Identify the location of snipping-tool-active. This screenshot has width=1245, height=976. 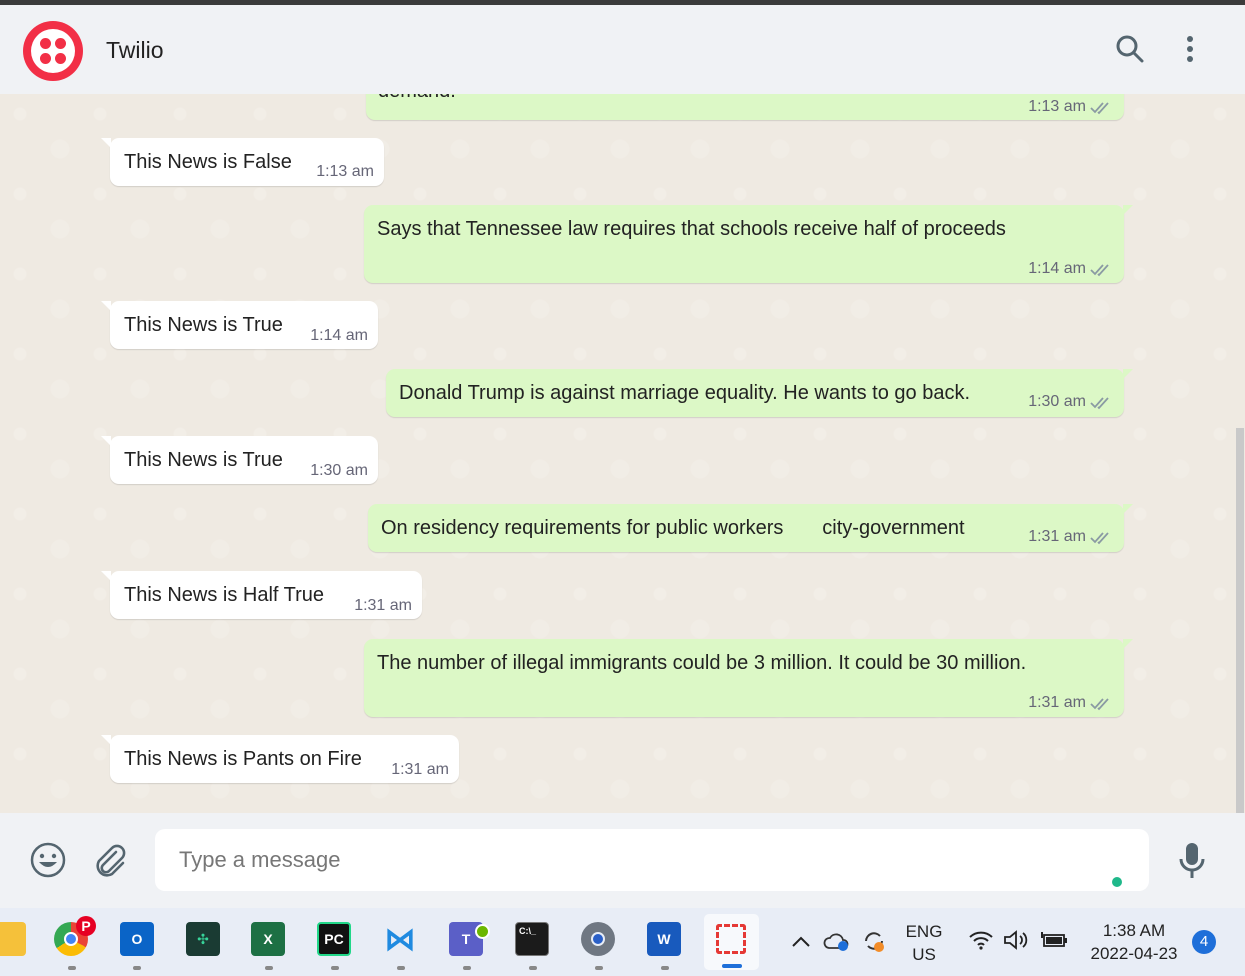
(731, 942).